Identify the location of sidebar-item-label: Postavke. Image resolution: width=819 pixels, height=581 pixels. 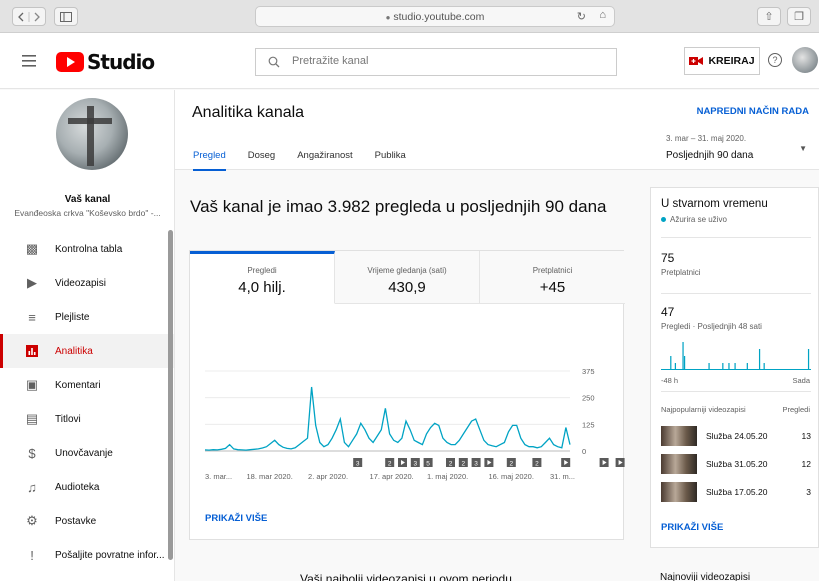
(76, 521).